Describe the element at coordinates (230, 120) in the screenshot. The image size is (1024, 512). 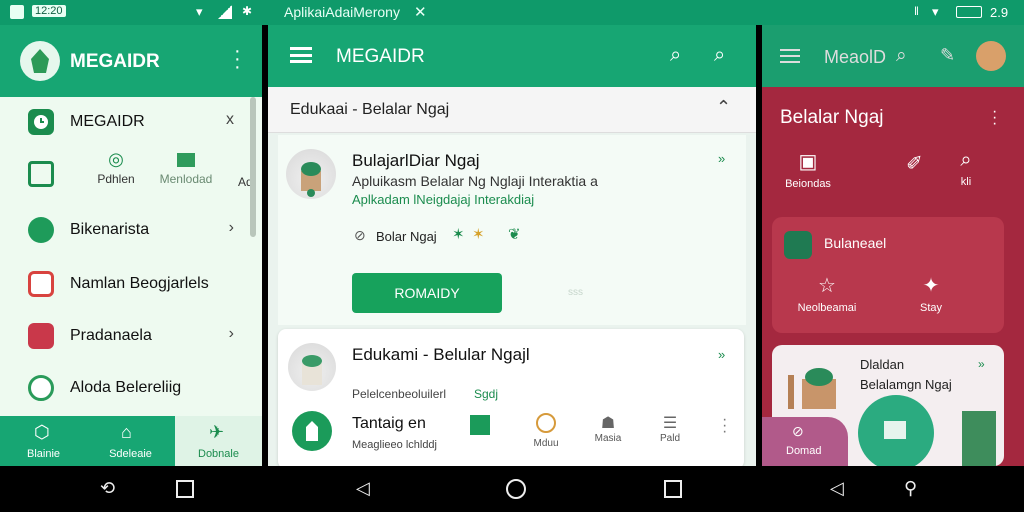
I see `close-icon: x` at that location.